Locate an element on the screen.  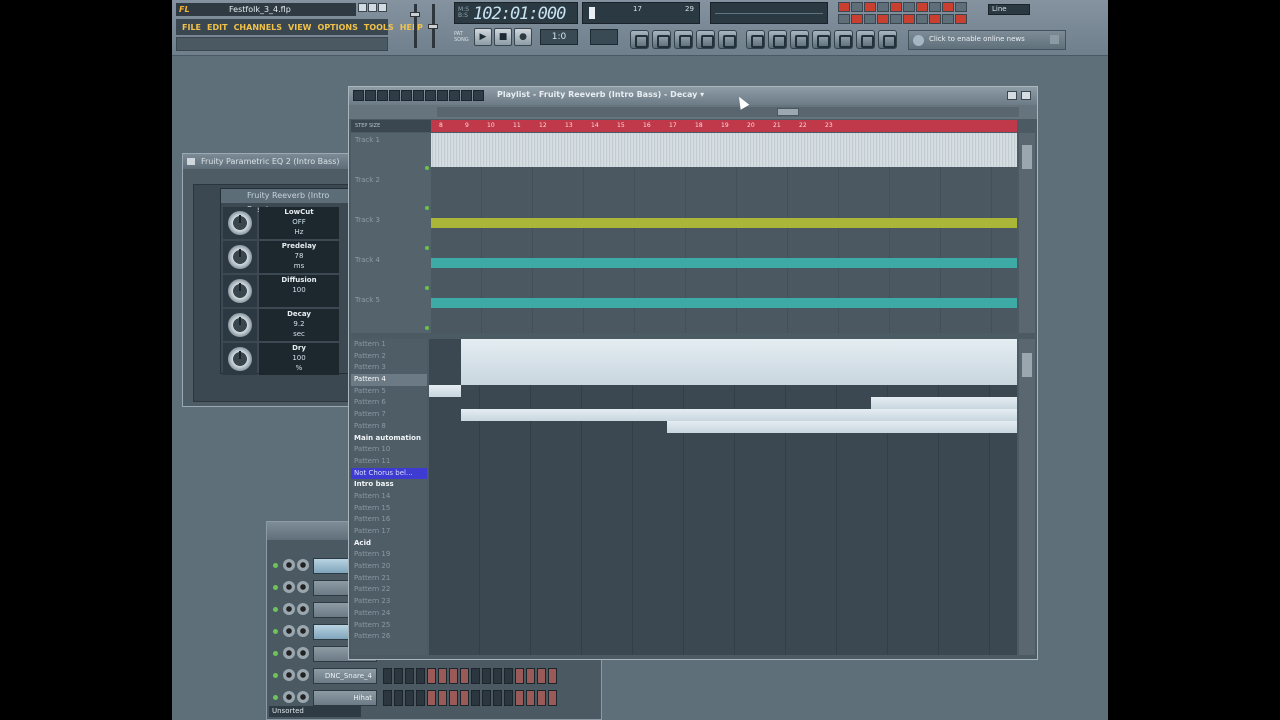
stop-button: ■ is located at coordinates (503, 37).